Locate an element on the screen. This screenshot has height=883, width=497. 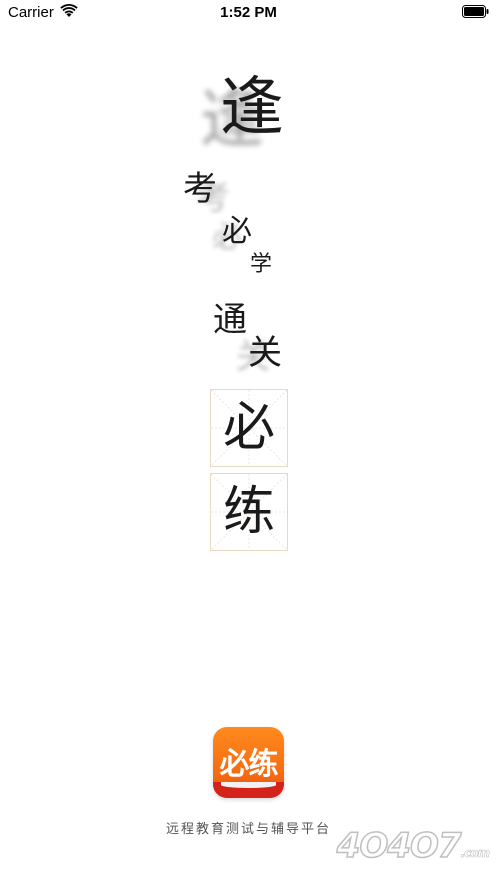
char-feng: 逢 is located at coordinates (252, 108).